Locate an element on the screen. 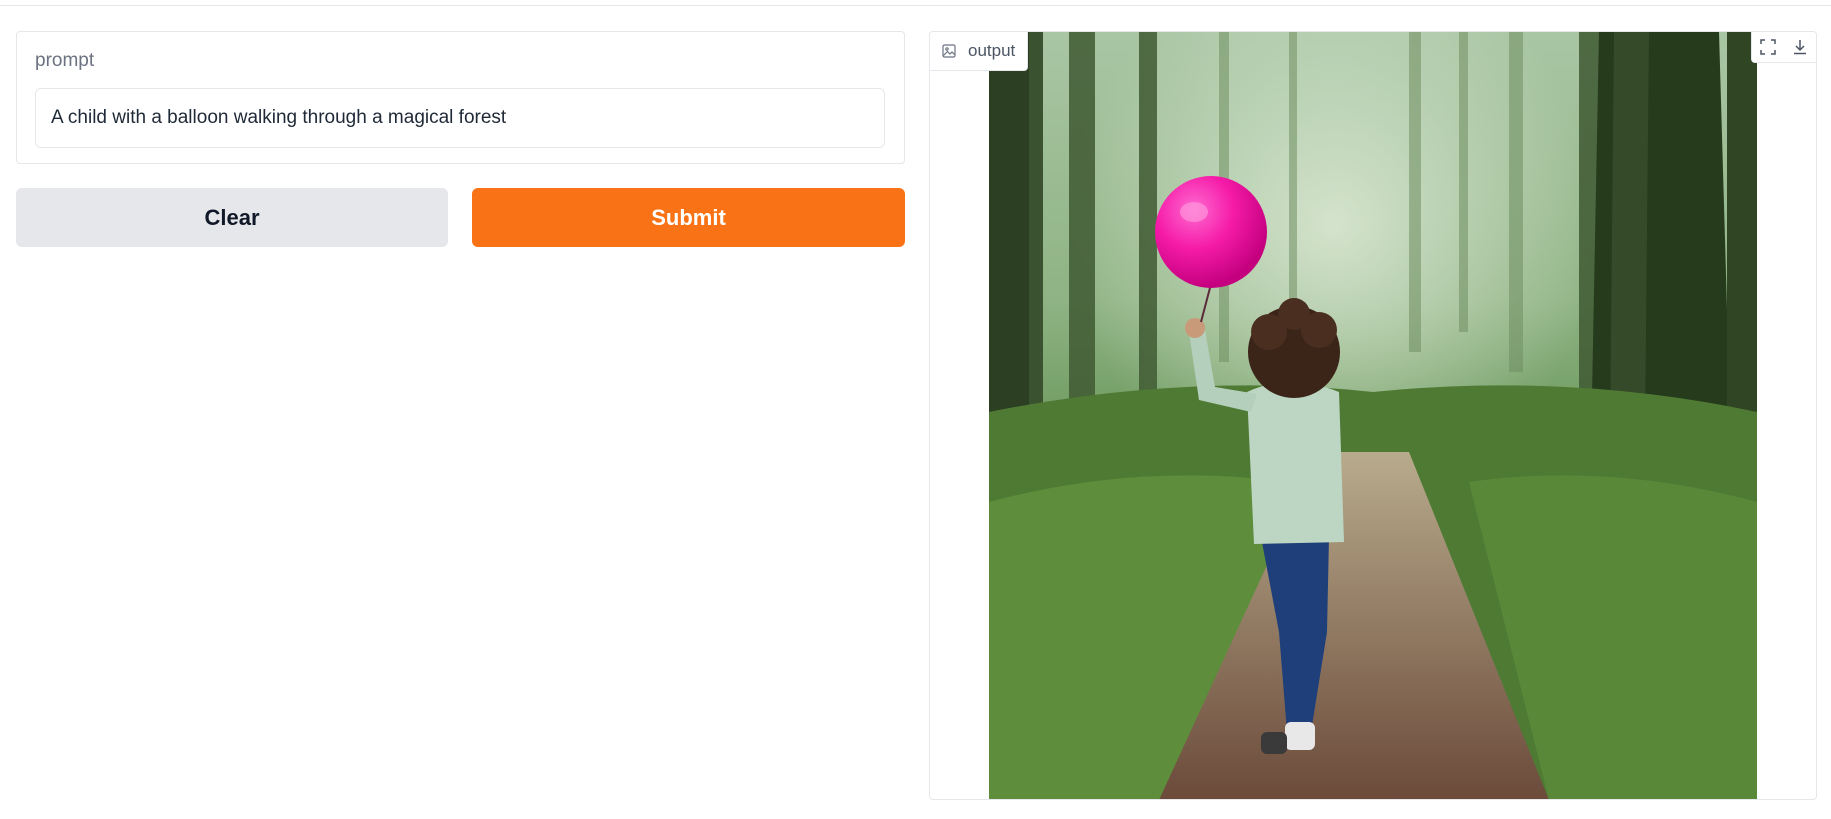 This screenshot has height=819, width=1831. download-icon is located at coordinates (1800, 47).